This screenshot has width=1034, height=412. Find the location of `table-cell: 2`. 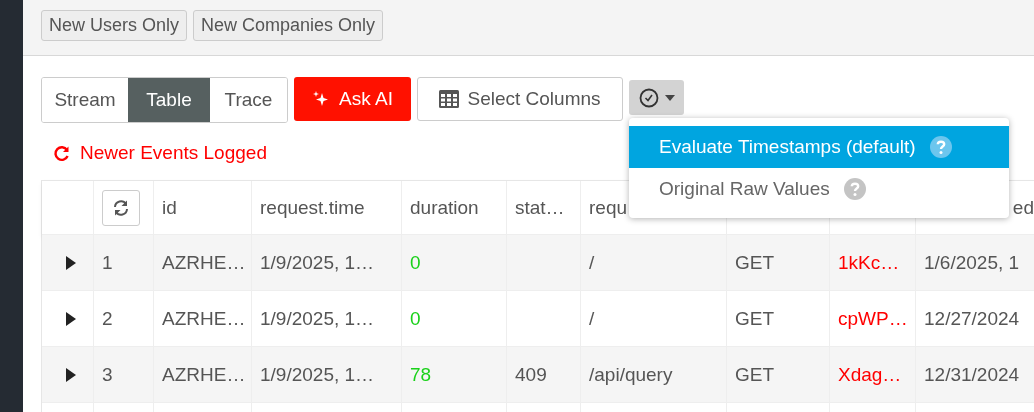

table-cell: 2 is located at coordinates (124, 318).